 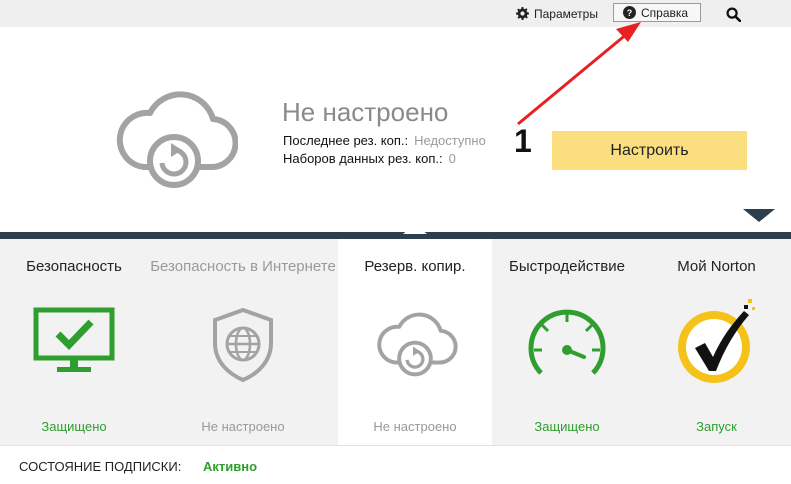 What do you see at coordinates (74, 266) in the screenshot?
I see `tile-title: Безопасность` at bounding box center [74, 266].